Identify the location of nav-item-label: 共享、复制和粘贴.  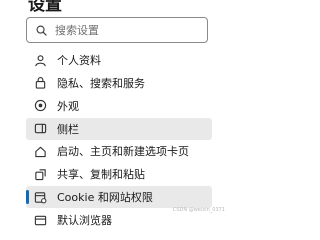
(101, 175).